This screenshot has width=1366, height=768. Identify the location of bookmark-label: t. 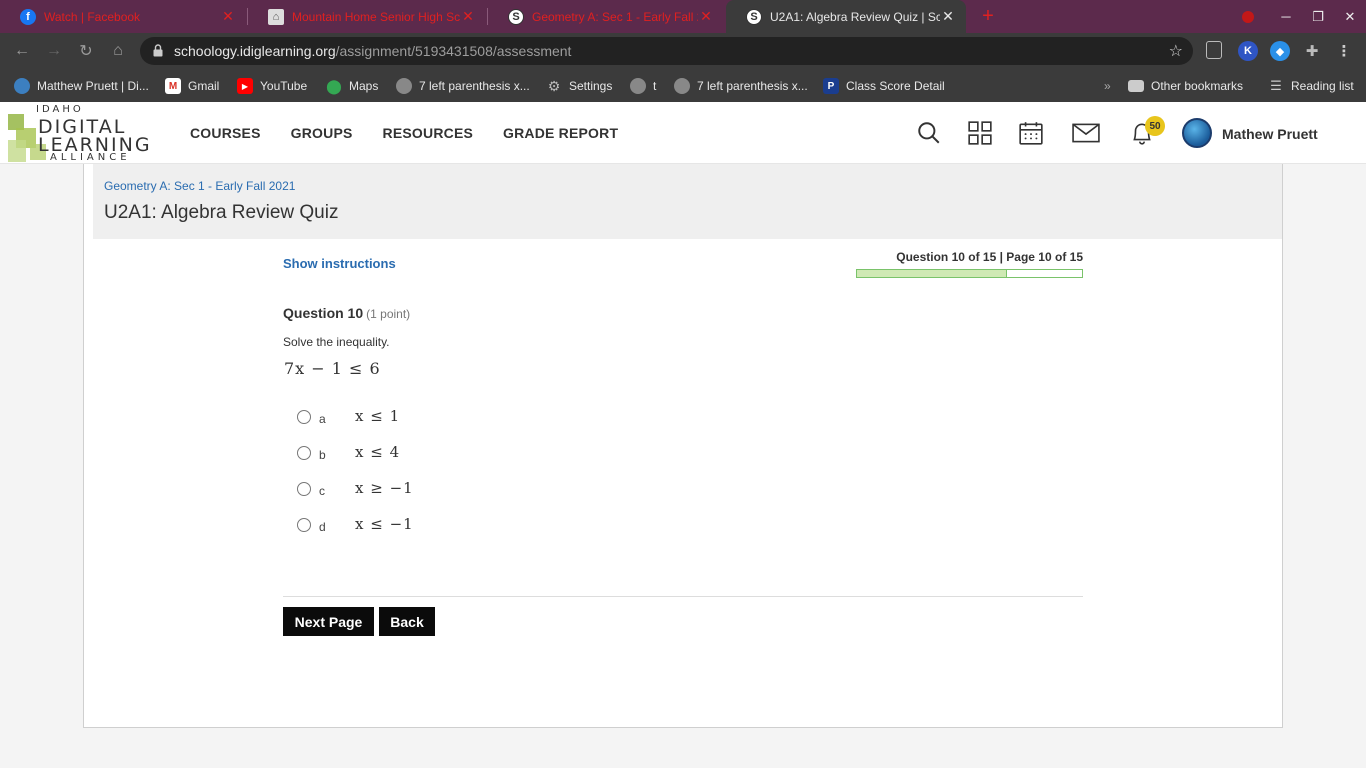
(655, 86).